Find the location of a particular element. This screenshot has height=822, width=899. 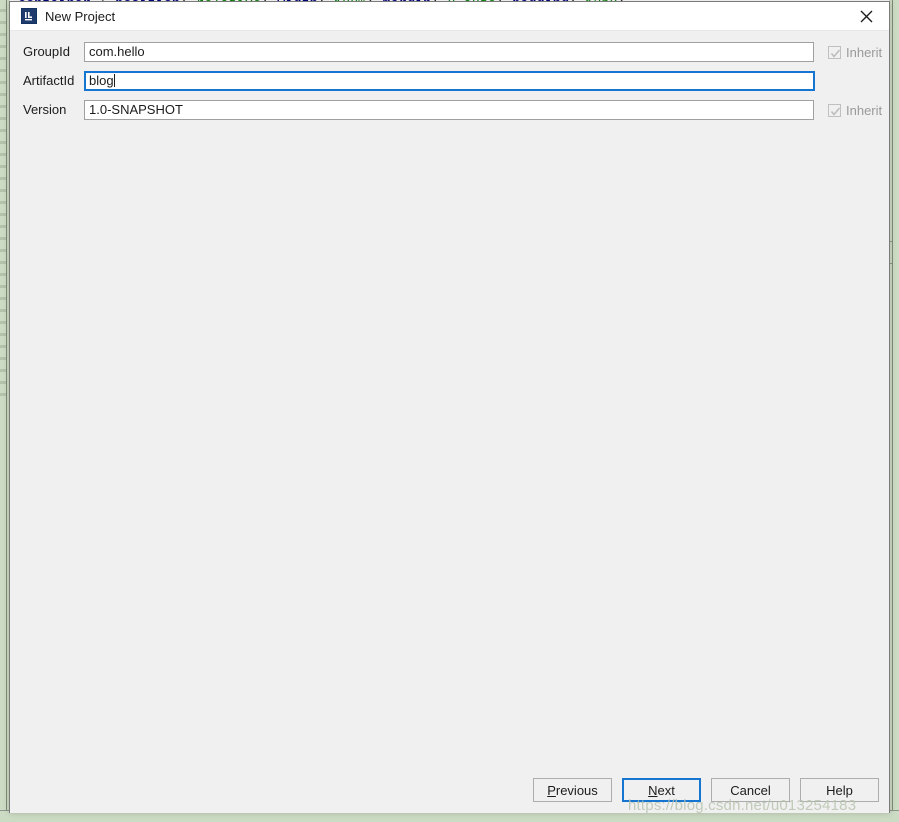

cancel-button: Cancel is located at coordinates (750, 790).